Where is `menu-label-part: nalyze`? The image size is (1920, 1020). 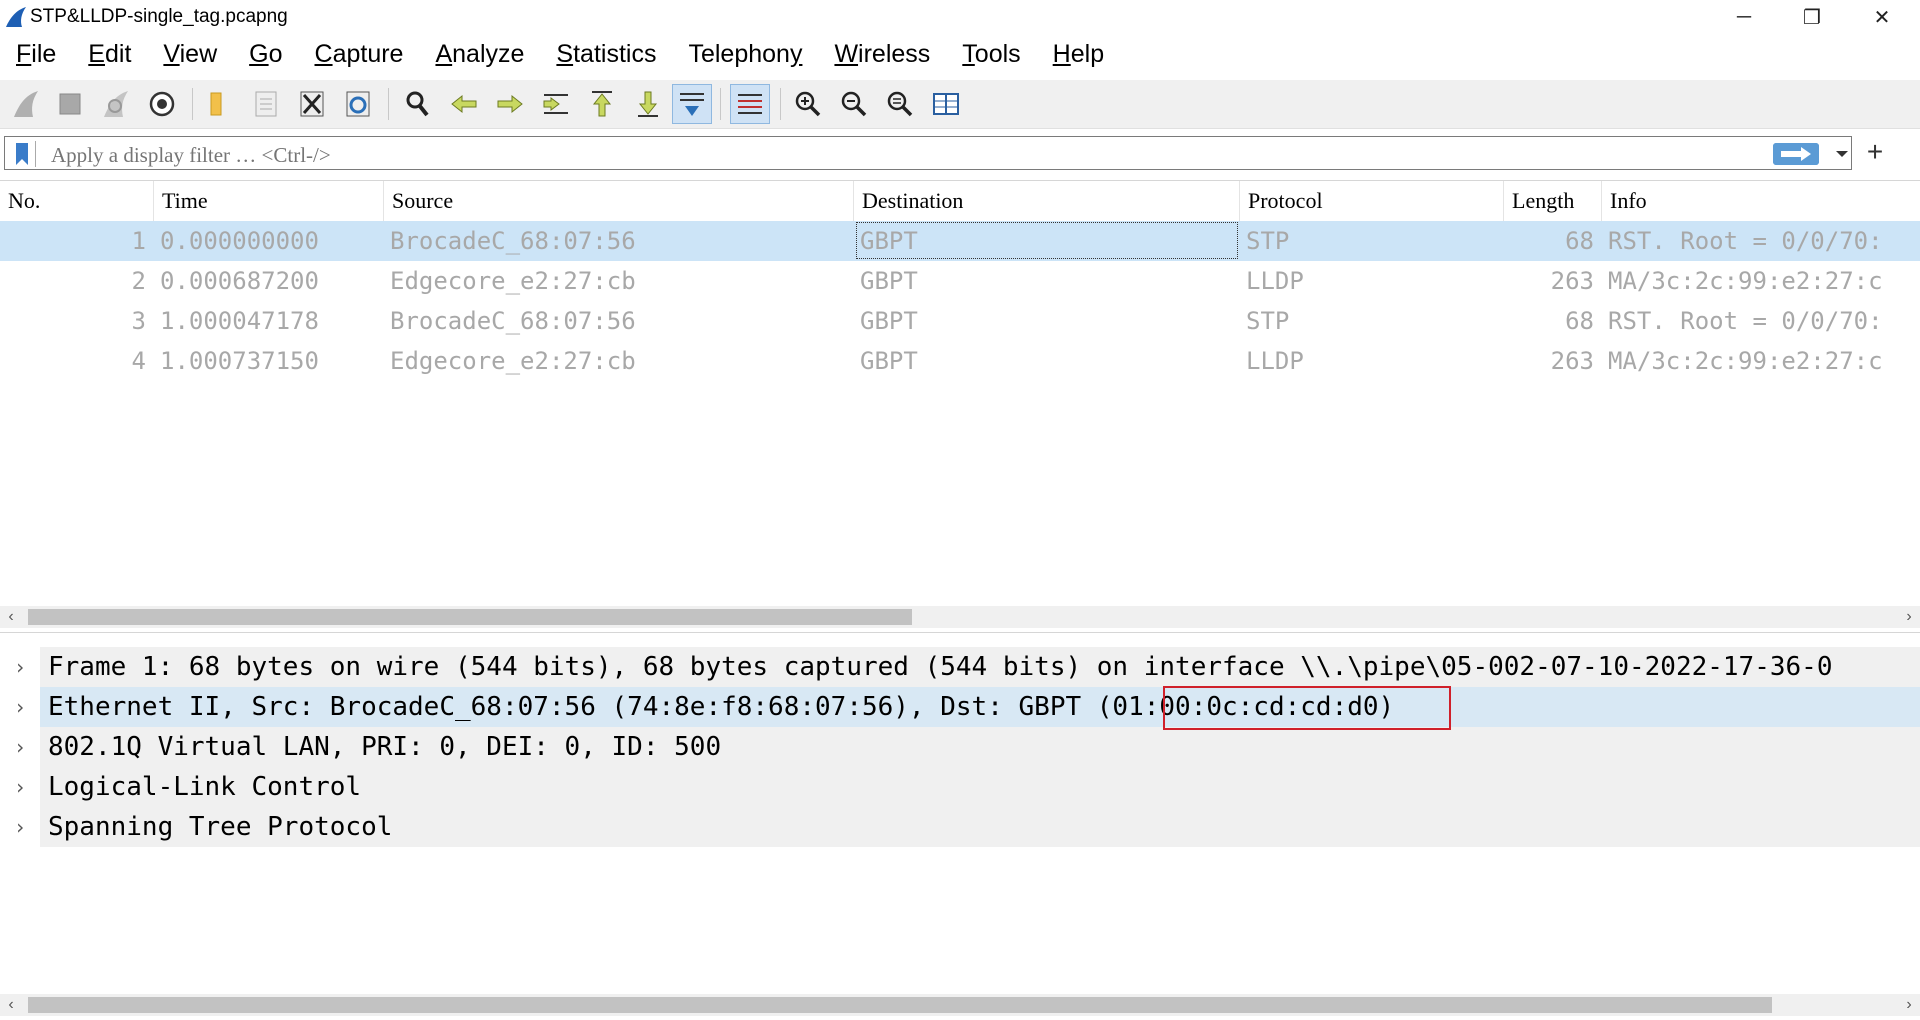 menu-label-part: nalyze is located at coordinates (488, 53).